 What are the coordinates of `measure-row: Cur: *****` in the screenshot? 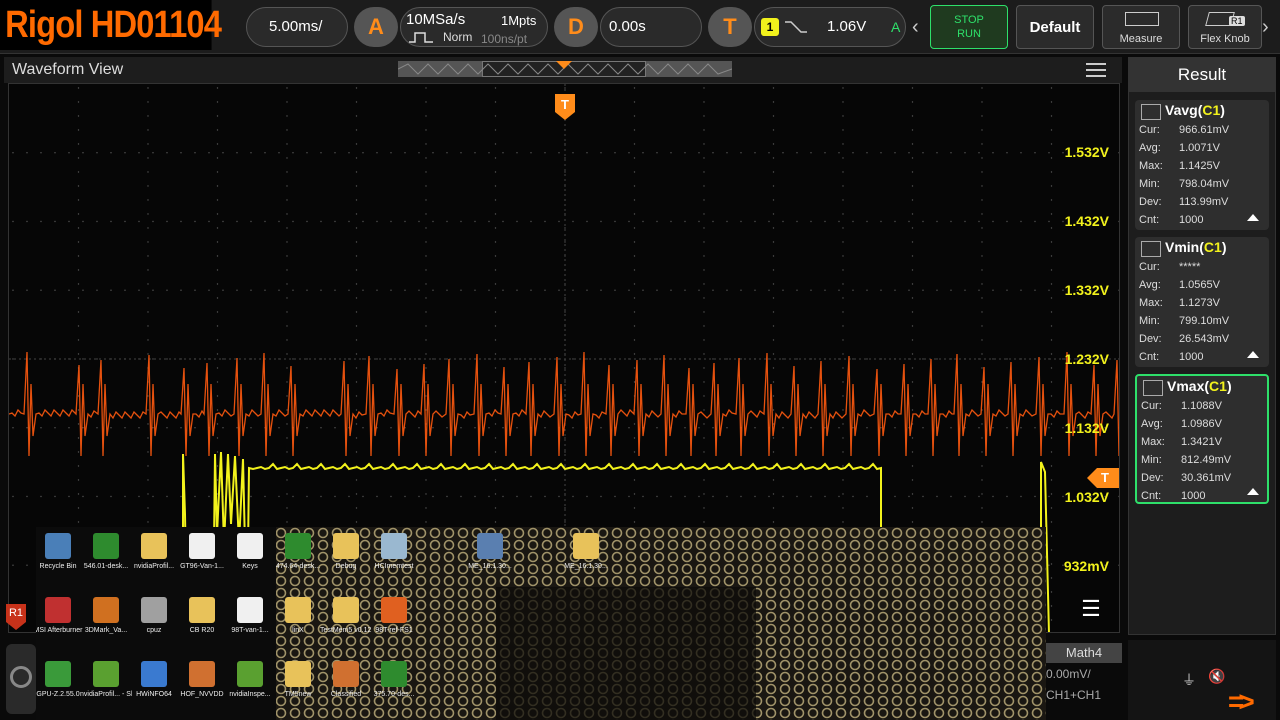 It's located at (1170, 267).